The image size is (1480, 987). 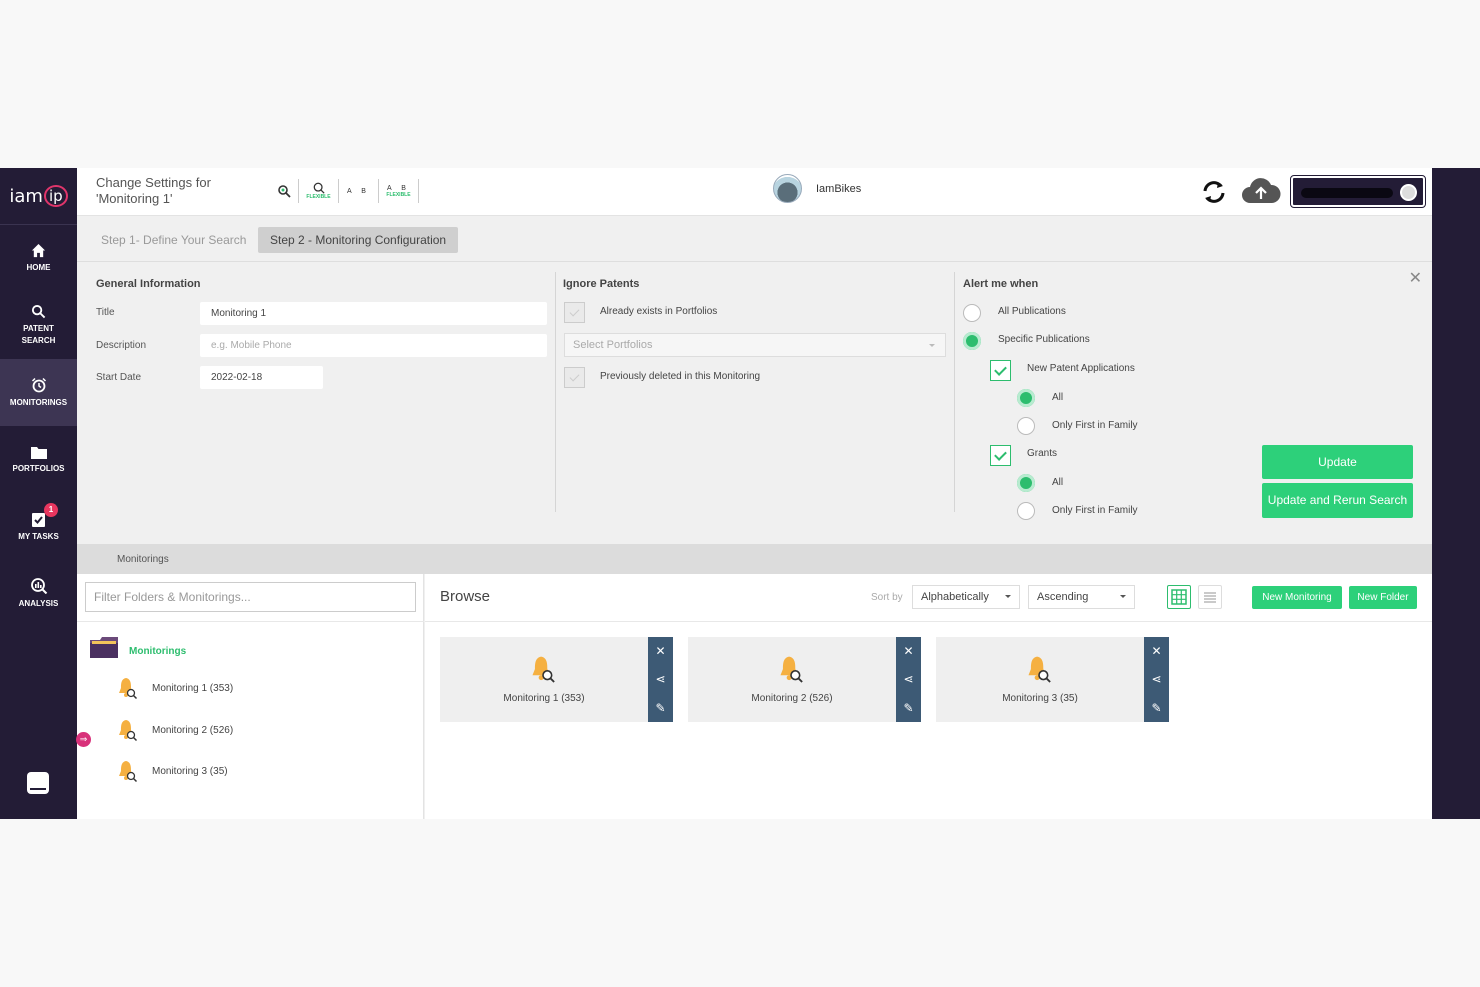 I want to click on alarm-clock-icon, so click(x=38, y=384).